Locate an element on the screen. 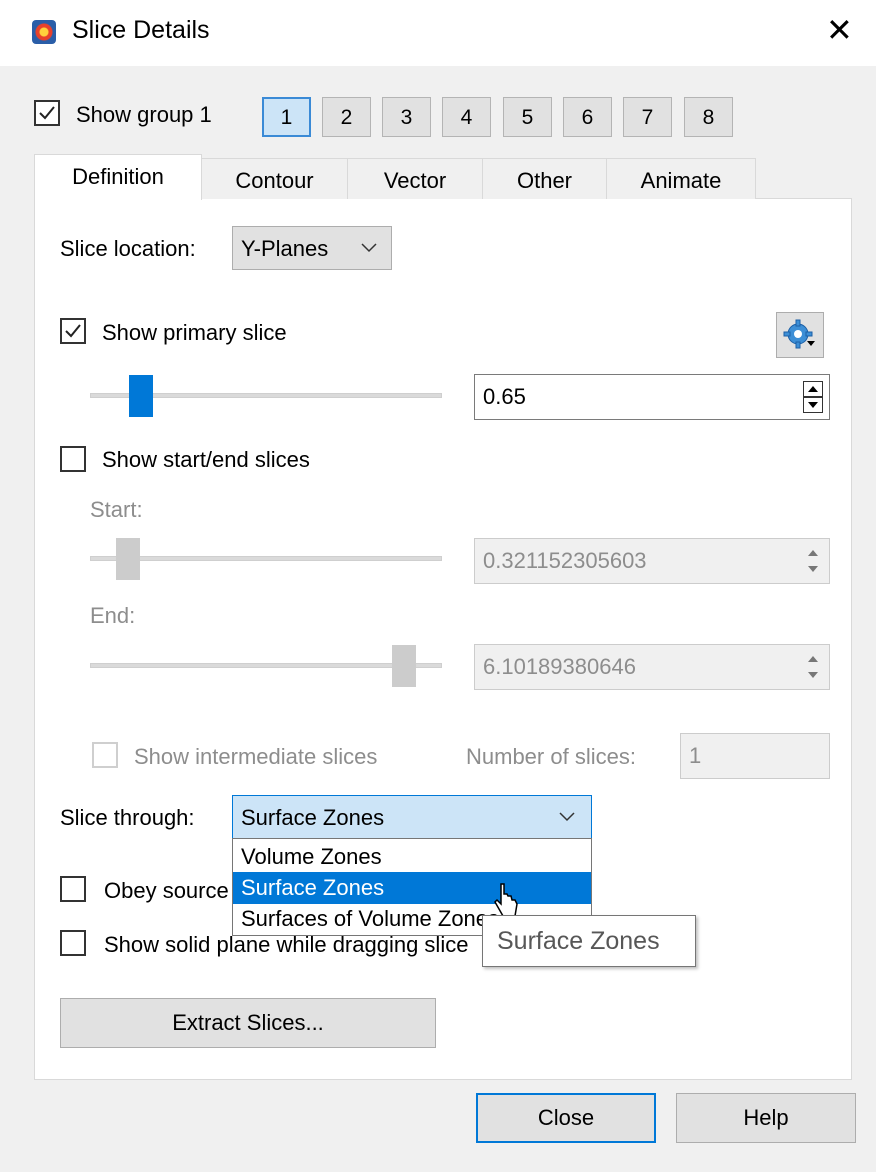 This screenshot has width=876, height=1172. show-primary-slice-checkbox is located at coordinates (73, 331).